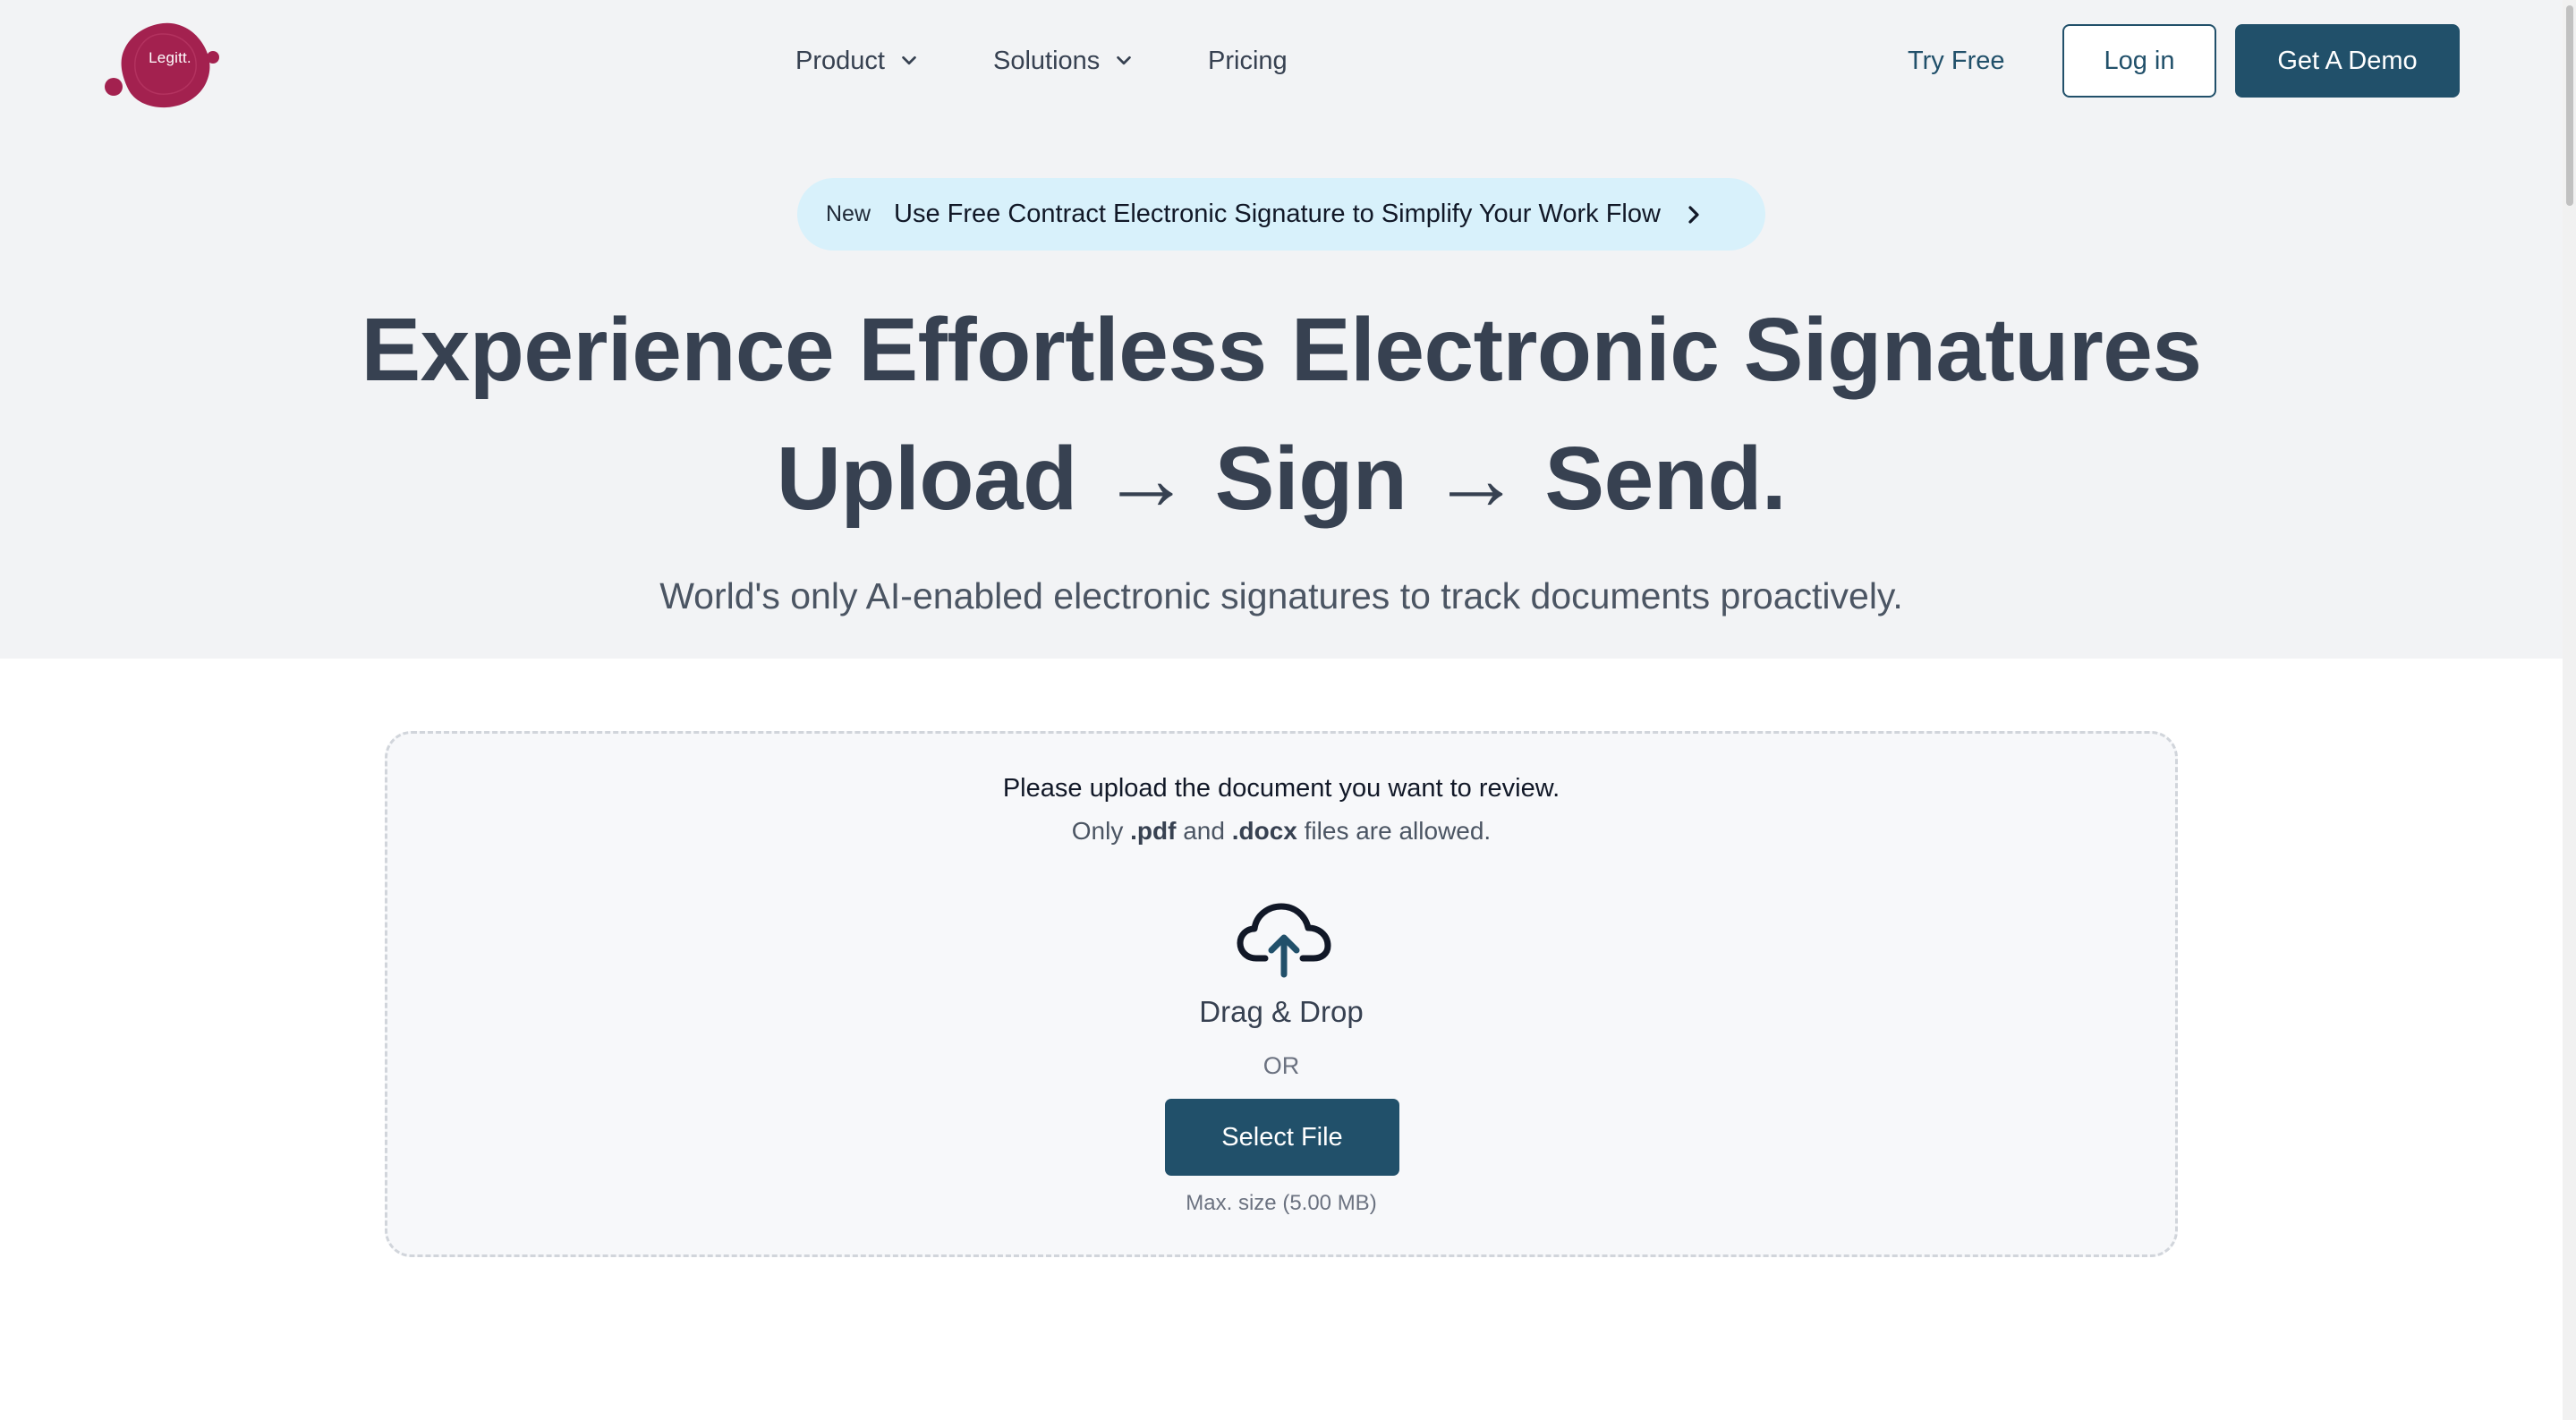 The width and height of the screenshot is (2576, 1420). Describe the element at coordinates (1153, 831) in the screenshot. I see `allowed-ext-pdf: .pdf` at that location.